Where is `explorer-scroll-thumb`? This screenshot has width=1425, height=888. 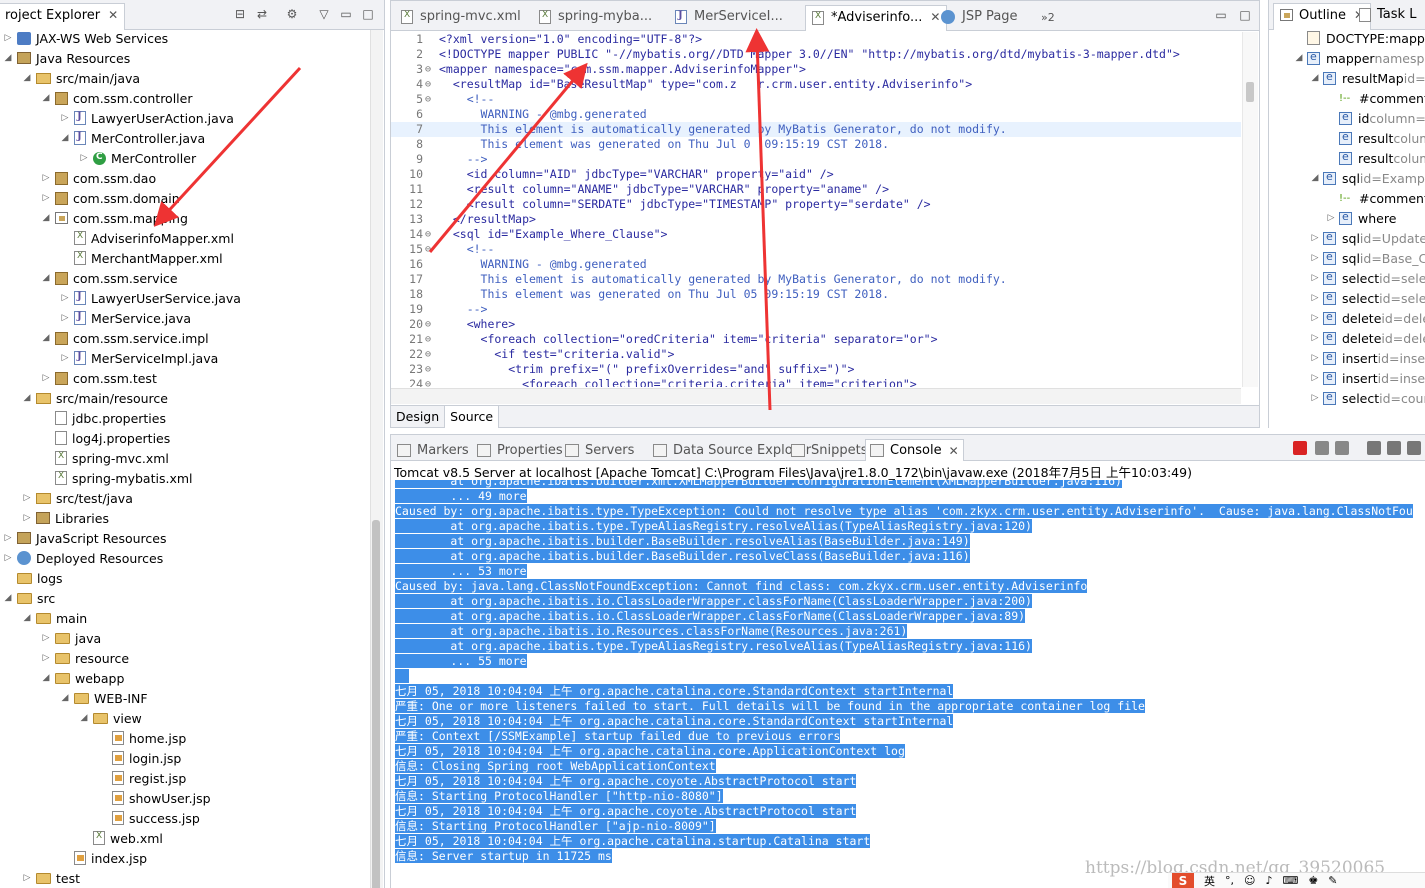 explorer-scroll-thumb is located at coordinates (376, 704).